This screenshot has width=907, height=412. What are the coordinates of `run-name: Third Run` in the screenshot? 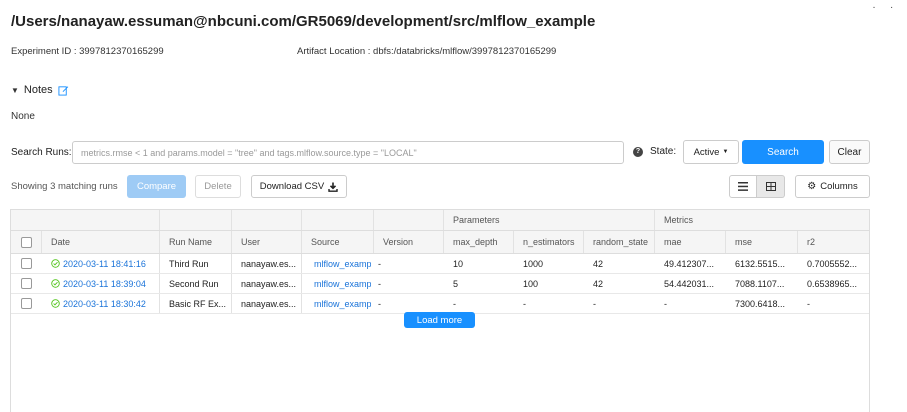 It's located at (189, 263).